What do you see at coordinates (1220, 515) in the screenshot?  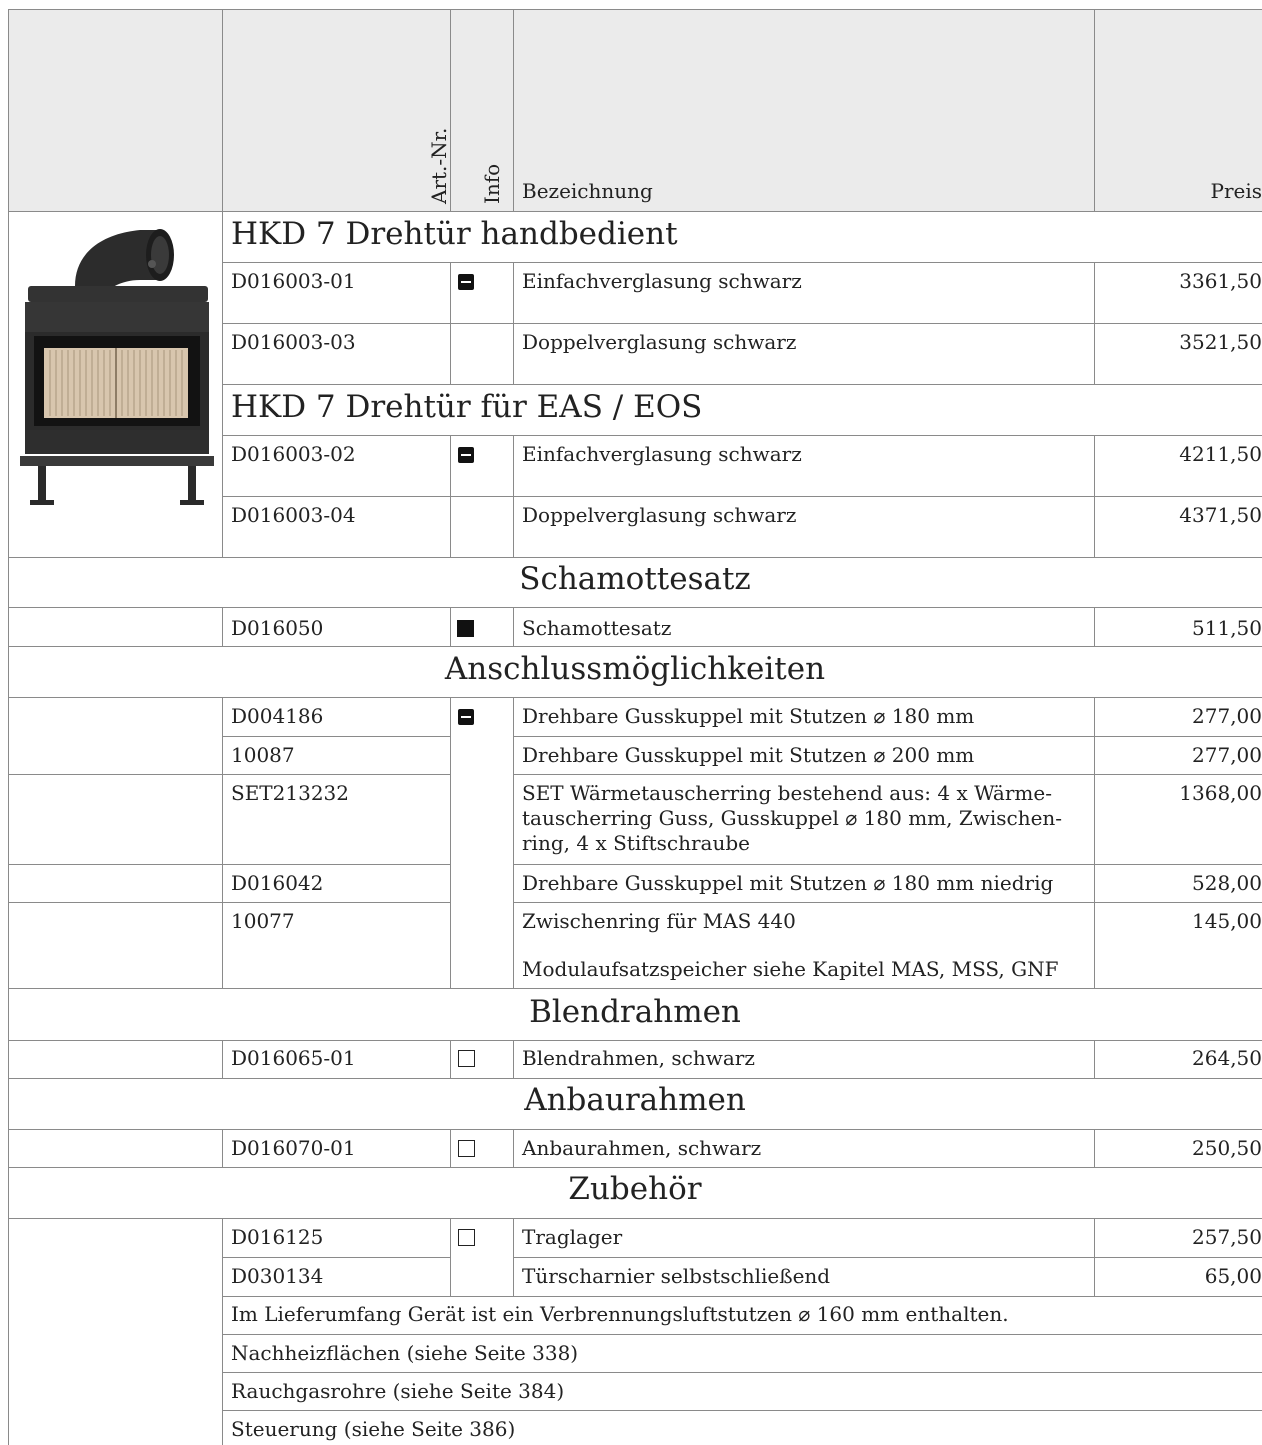 I see `table-row-price: 4371,50` at bounding box center [1220, 515].